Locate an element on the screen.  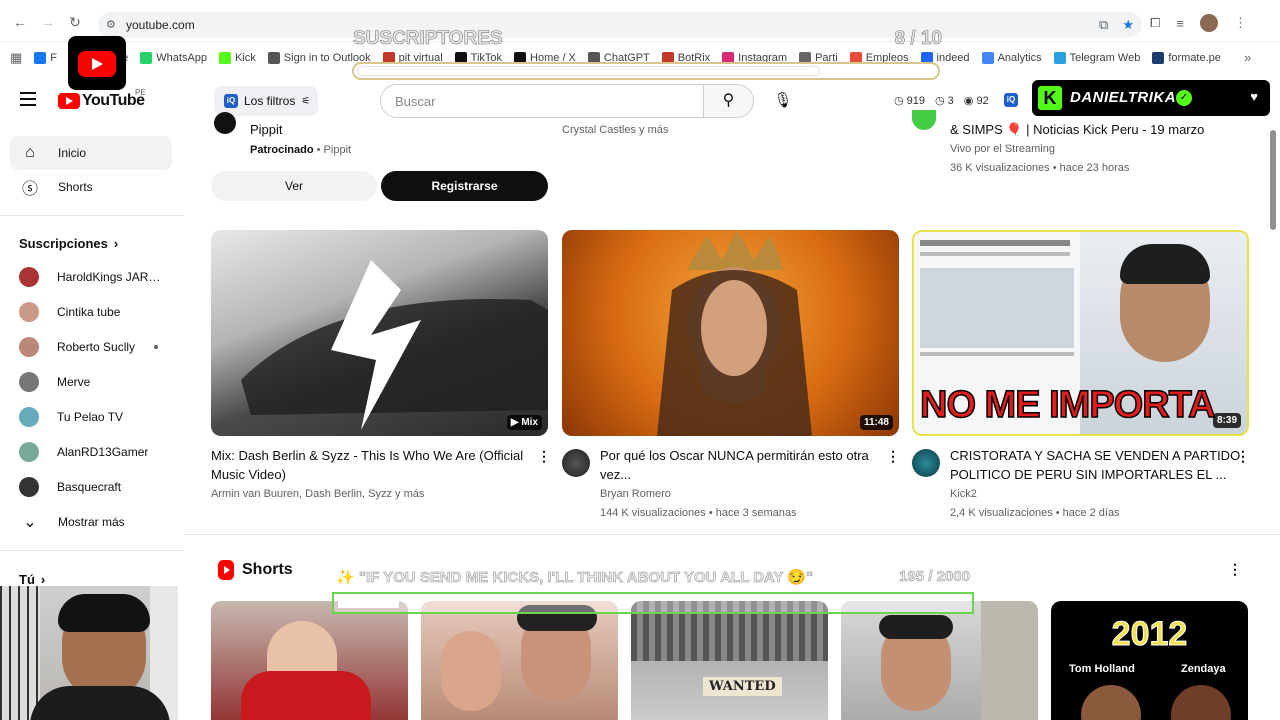
profile-avatar is located at coordinates (1209, 23).